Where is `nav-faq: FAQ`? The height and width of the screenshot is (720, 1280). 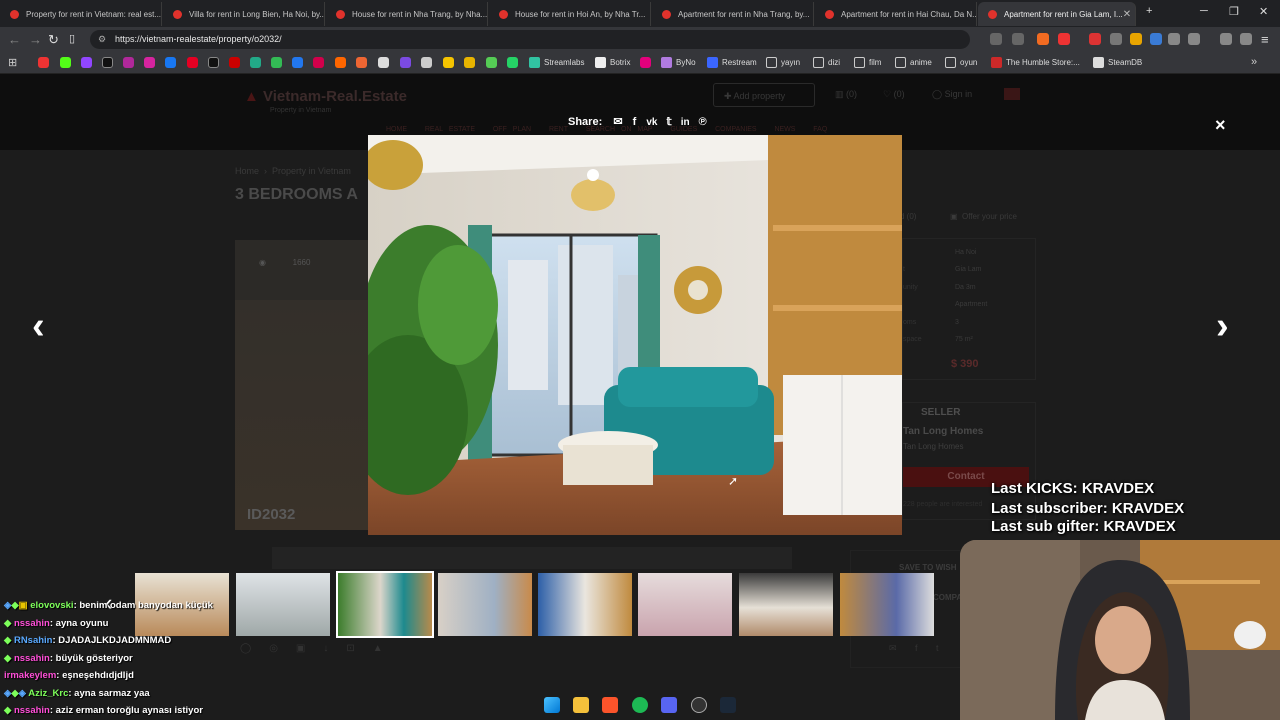
nav-faq: FAQ is located at coordinates (820, 129).